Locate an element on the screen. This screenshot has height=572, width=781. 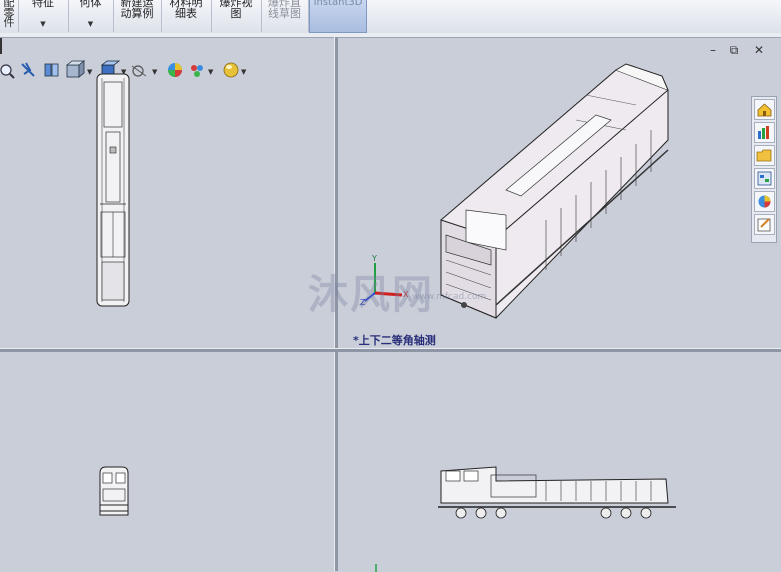
task-pane-appearances-button is located at coordinates (764, 201).